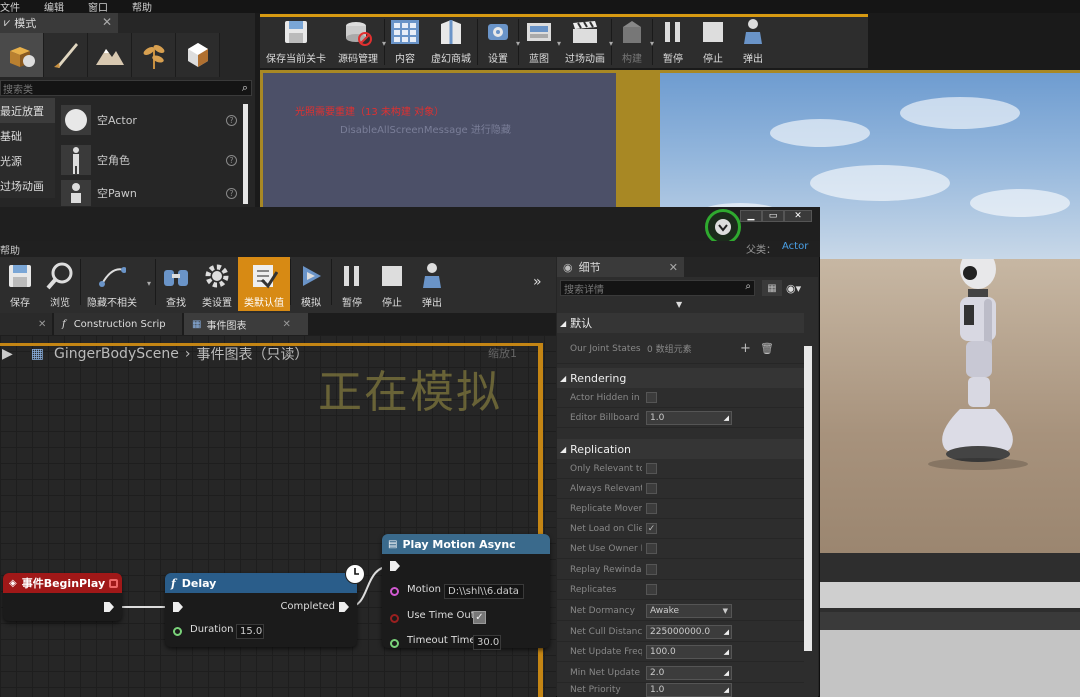 The image size is (1080, 697). I want to click on property-row: Always Relevant, so click(680, 489).